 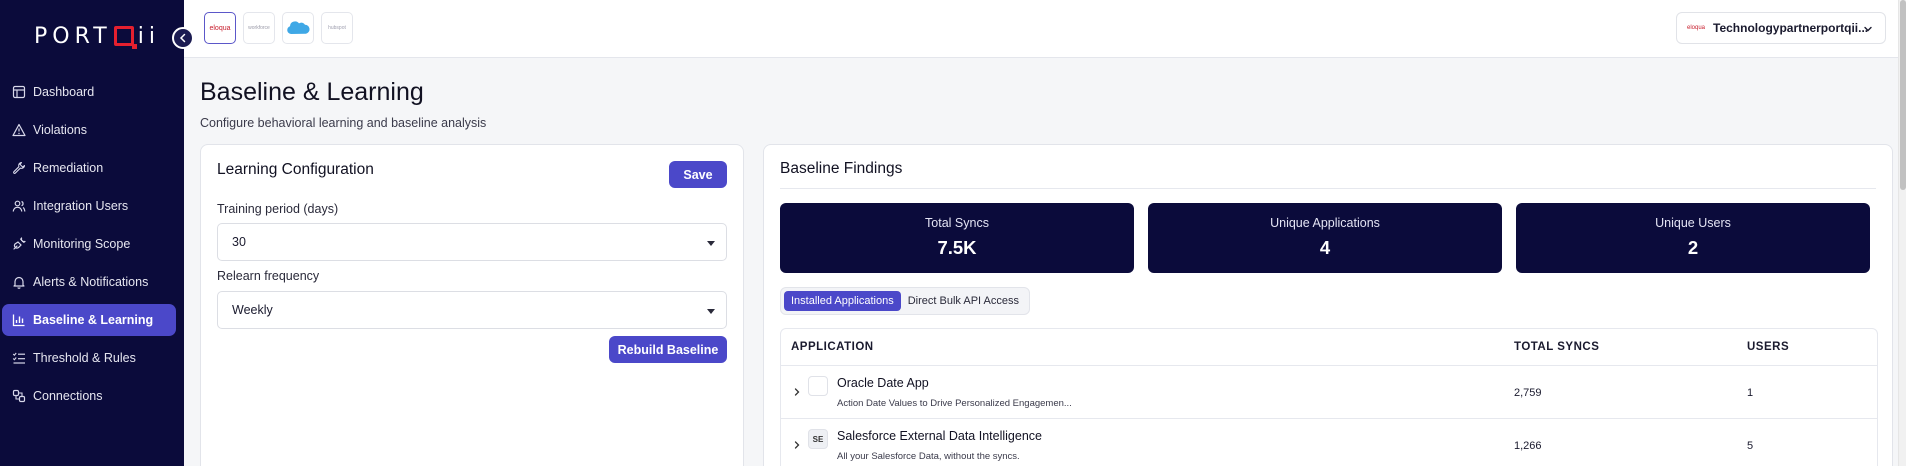 What do you see at coordinates (82, 244) in the screenshot?
I see `sidebar-item-label: Monitoring Scope` at bounding box center [82, 244].